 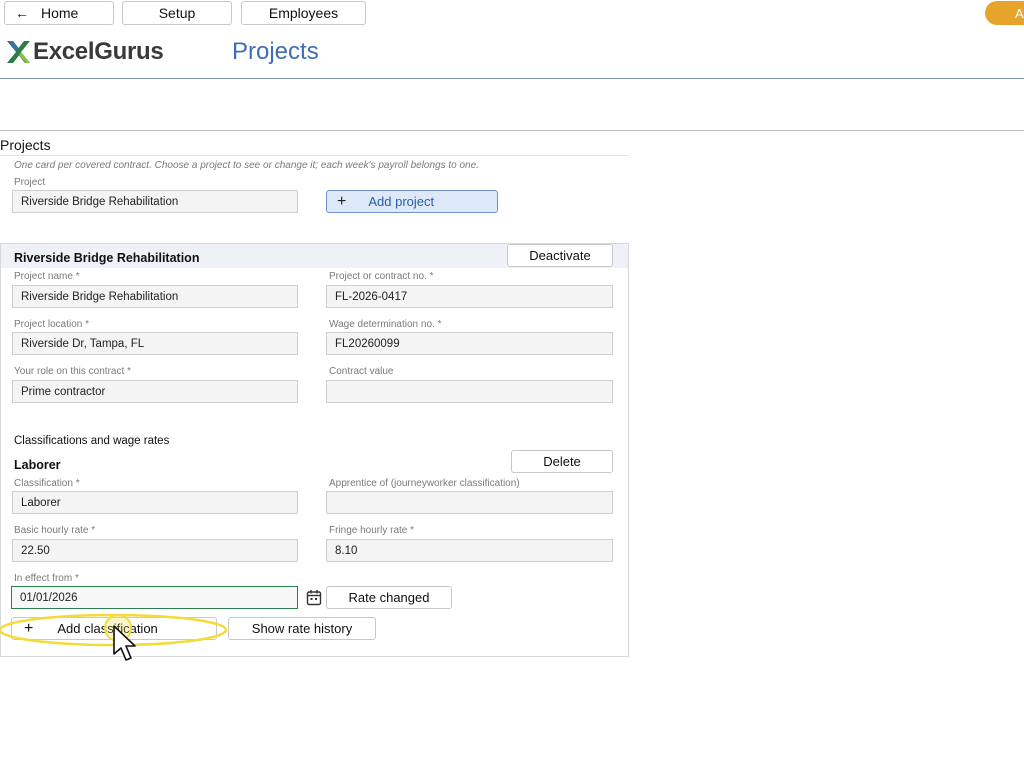 What do you see at coordinates (512, 78) in the screenshot?
I see `header-divider` at bounding box center [512, 78].